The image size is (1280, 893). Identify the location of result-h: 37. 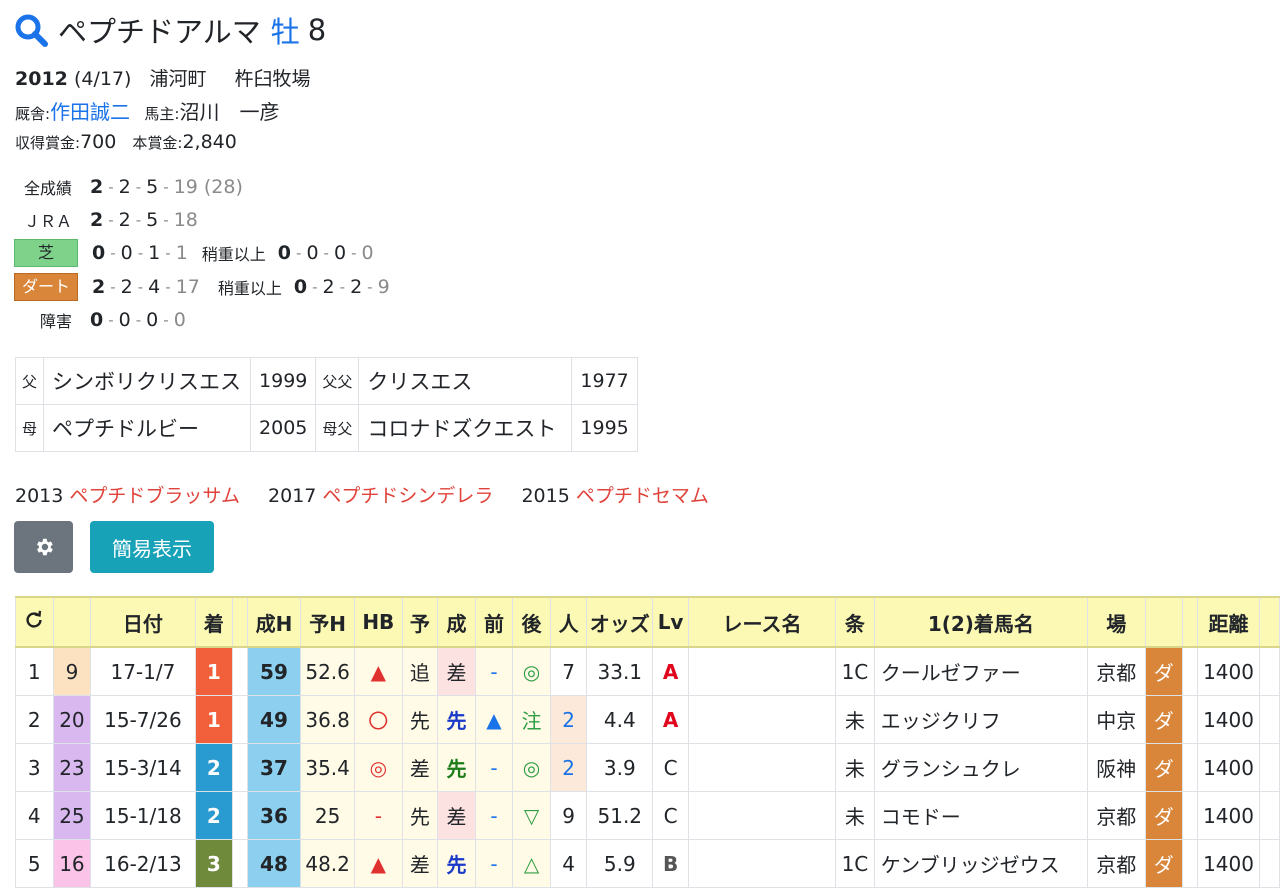
(274, 767).